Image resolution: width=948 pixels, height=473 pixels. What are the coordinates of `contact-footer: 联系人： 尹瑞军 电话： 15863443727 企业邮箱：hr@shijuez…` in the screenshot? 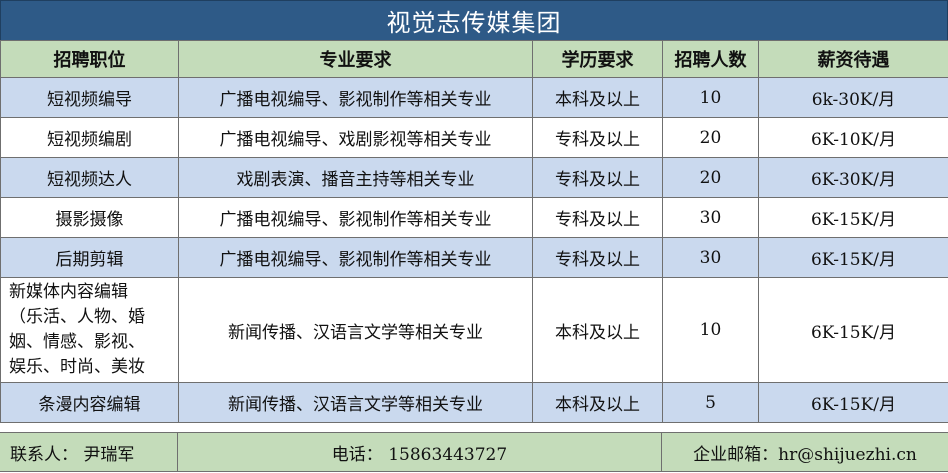 It's located at (474, 452).